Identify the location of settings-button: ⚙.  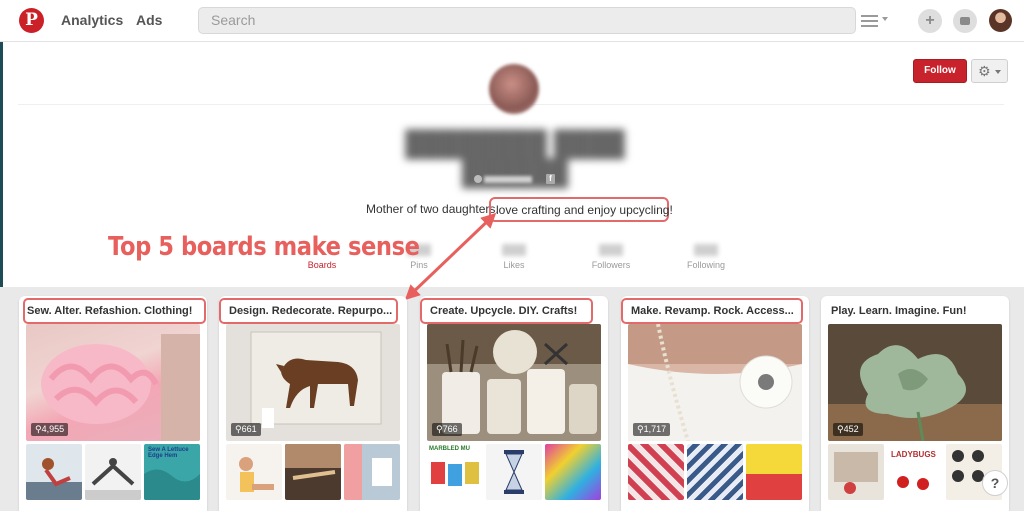
(989, 71).